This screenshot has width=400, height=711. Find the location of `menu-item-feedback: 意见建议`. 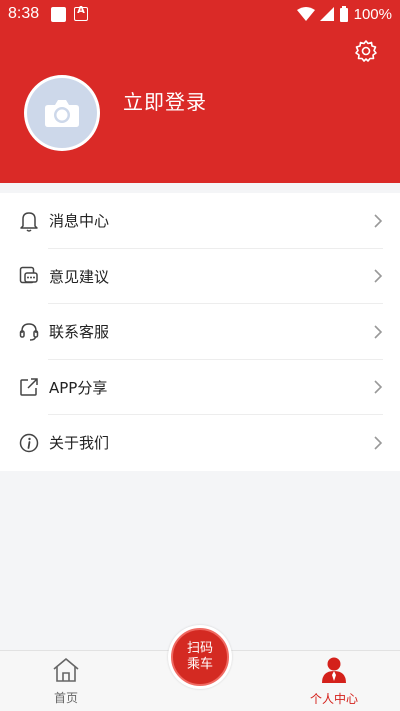

menu-item-feedback: 意见建议 is located at coordinates (200, 276).